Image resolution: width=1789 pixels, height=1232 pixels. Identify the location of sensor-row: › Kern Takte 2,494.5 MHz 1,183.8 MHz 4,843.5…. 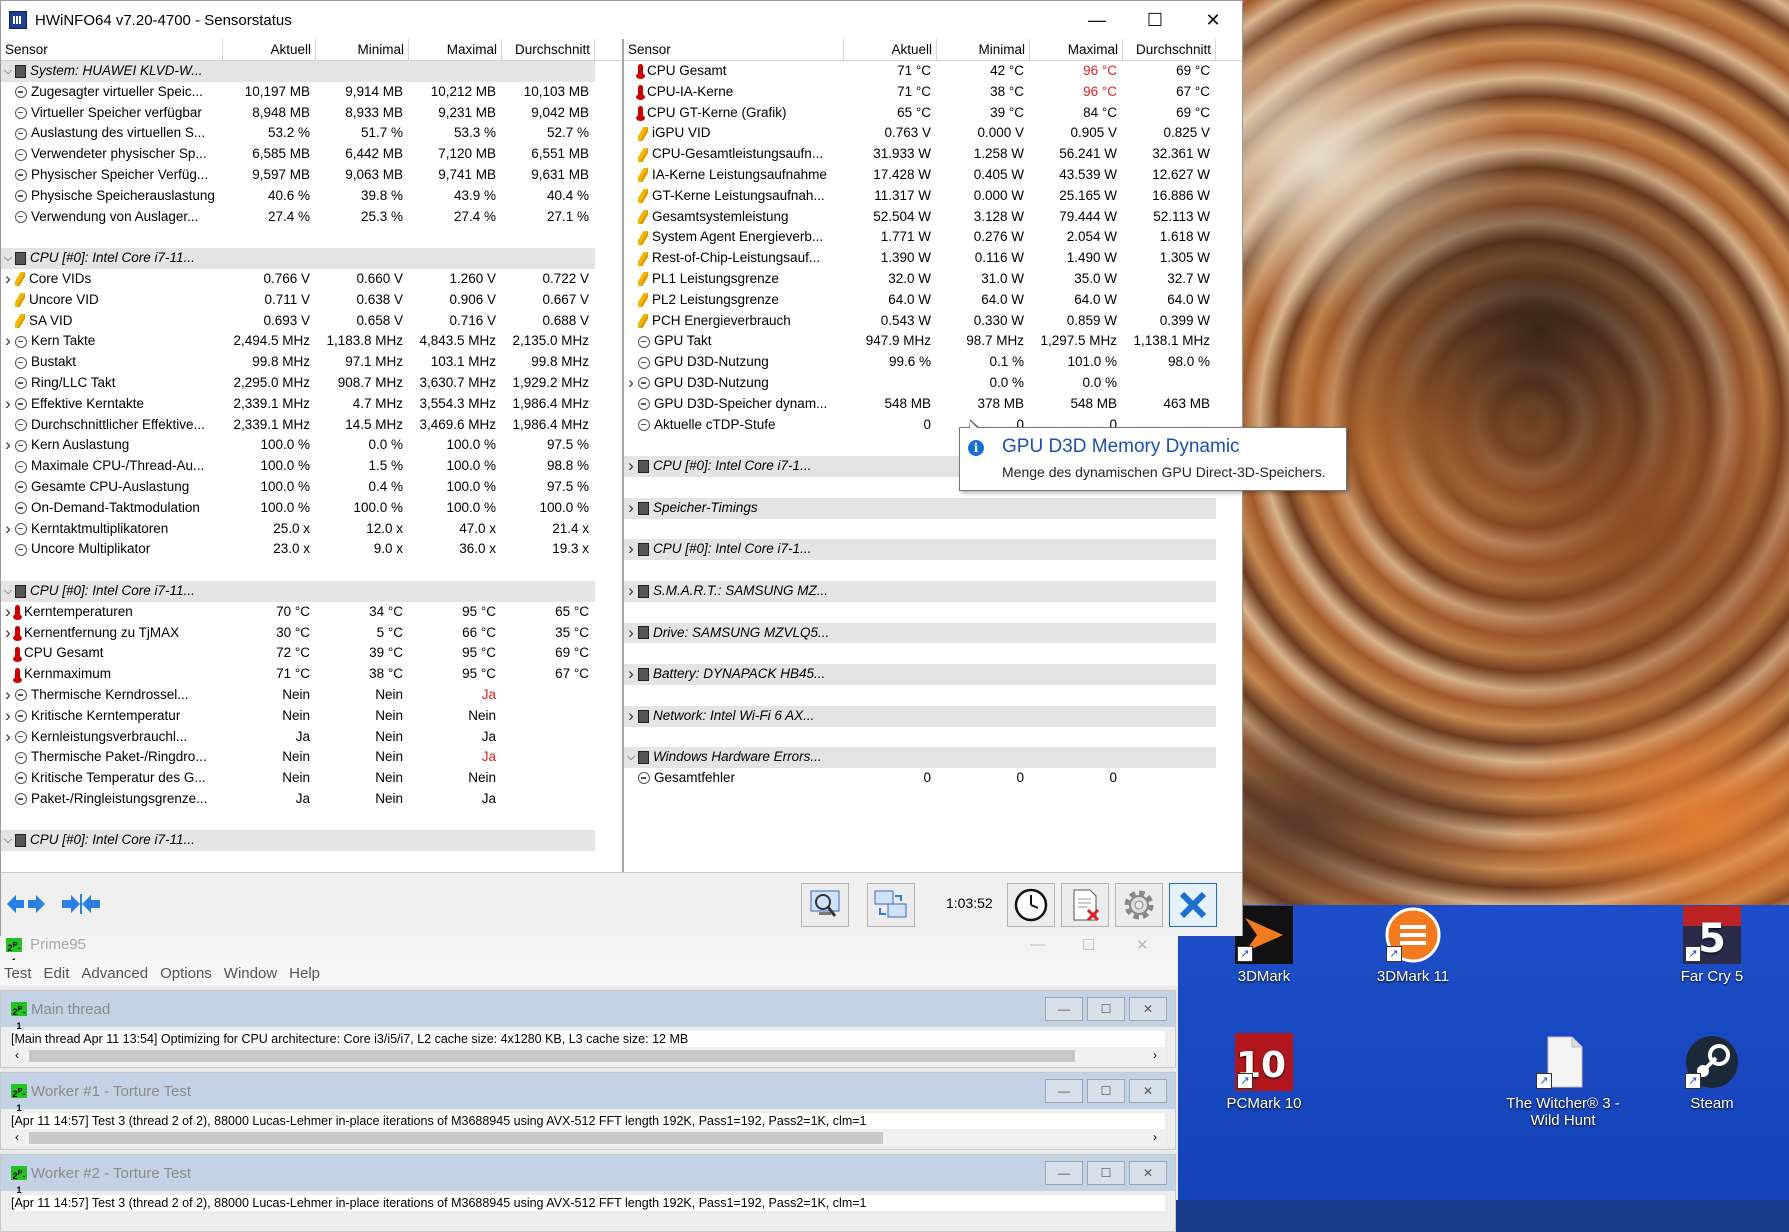
(311, 341).